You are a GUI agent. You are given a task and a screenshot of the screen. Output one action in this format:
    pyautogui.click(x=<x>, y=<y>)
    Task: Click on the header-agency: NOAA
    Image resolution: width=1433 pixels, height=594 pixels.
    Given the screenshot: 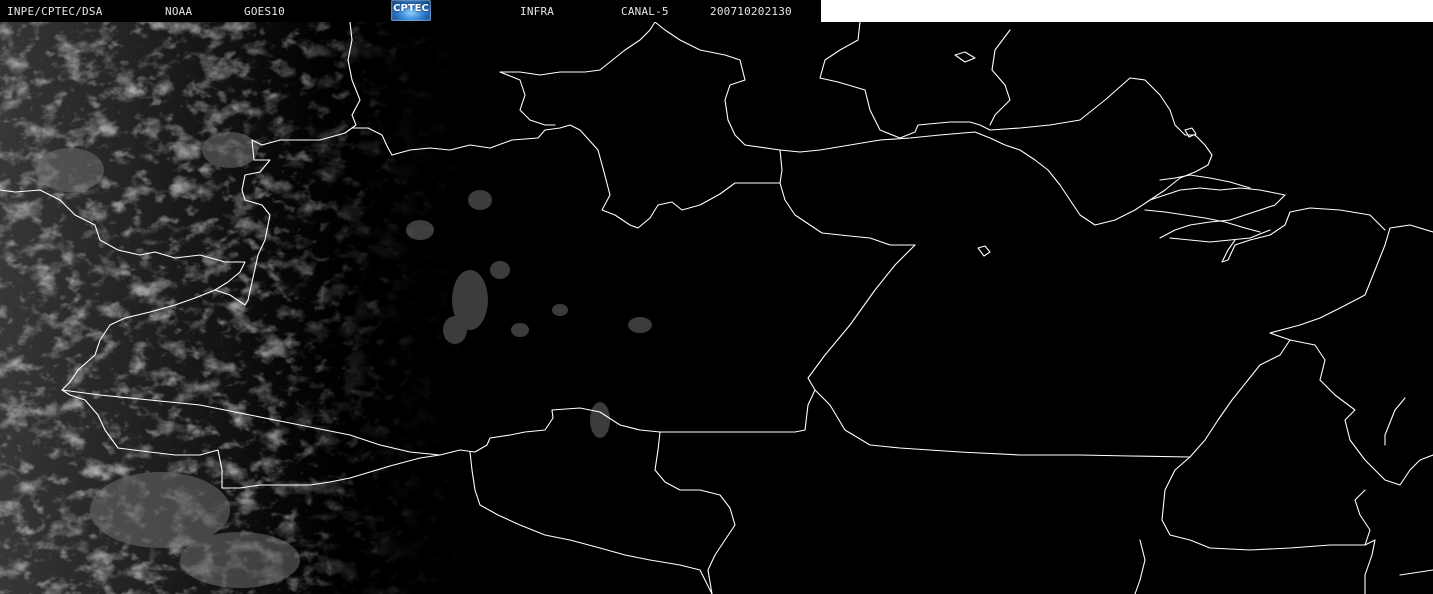 What is the action you would take?
    pyautogui.click(x=179, y=11)
    